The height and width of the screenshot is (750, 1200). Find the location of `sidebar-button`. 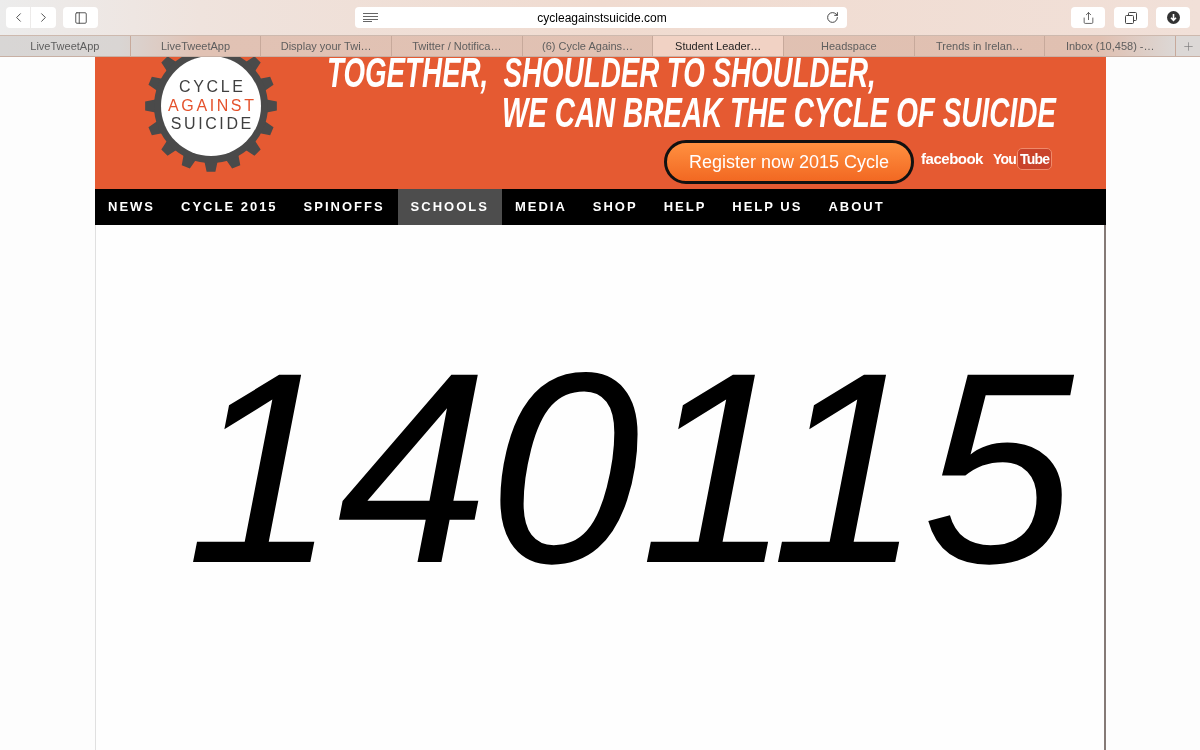

sidebar-button is located at coordinates (80, 17).